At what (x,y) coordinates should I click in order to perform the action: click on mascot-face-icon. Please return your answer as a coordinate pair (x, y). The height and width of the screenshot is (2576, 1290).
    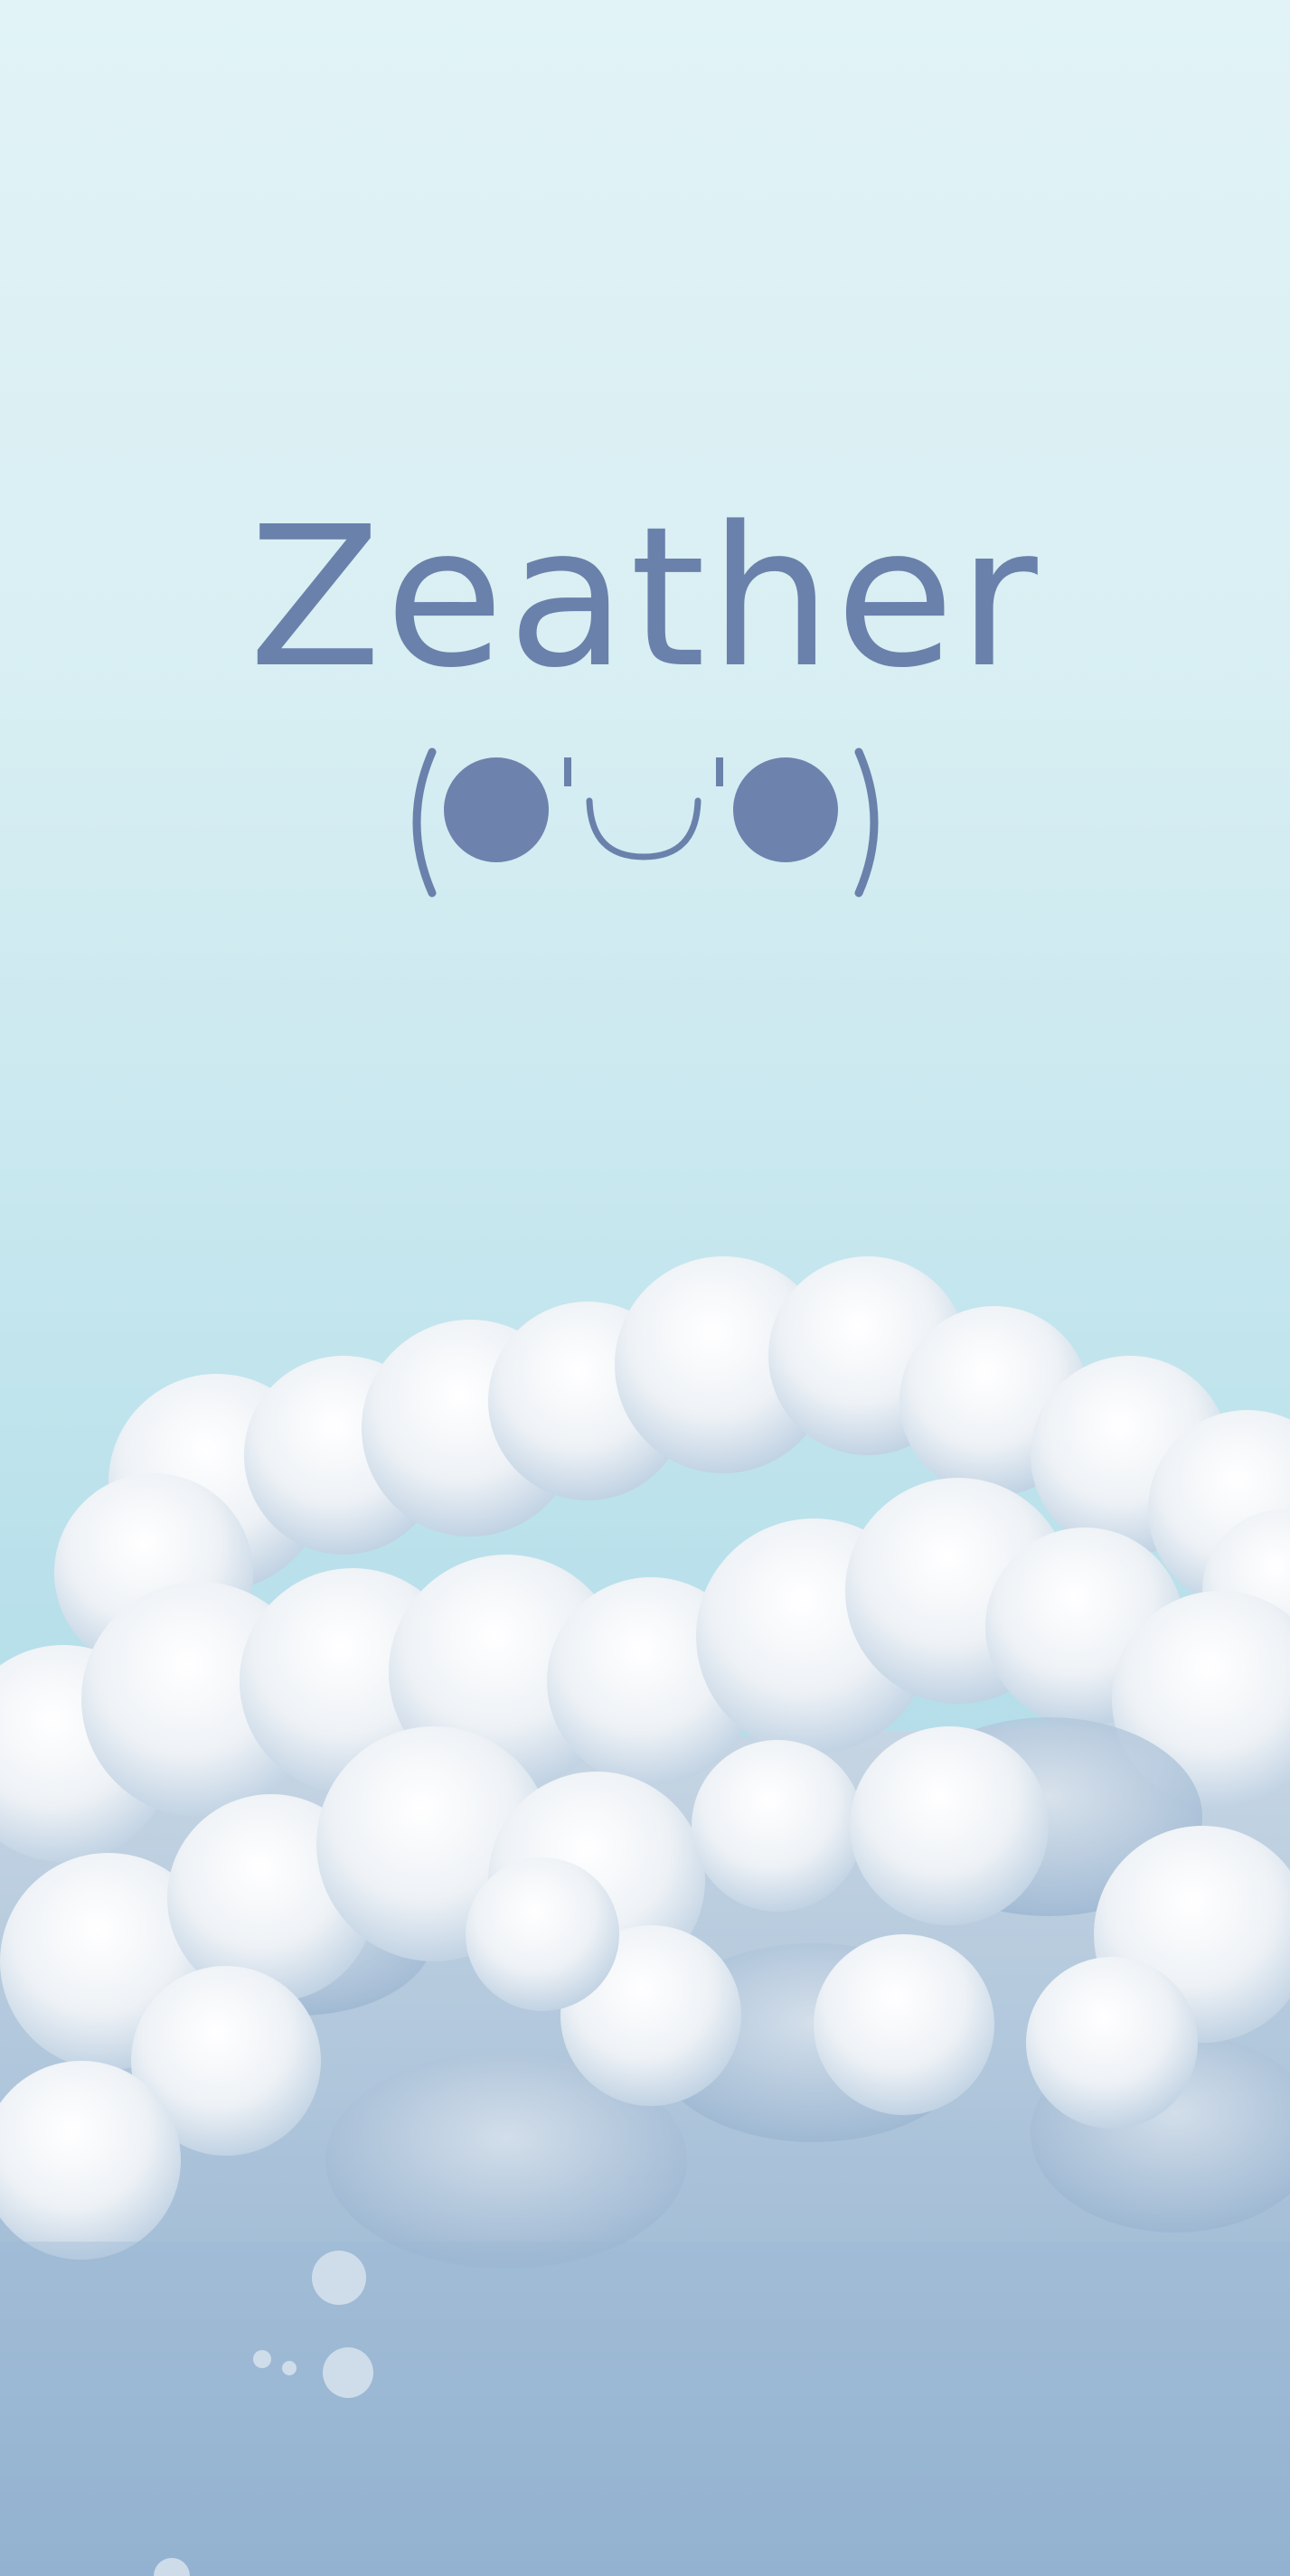
    Looking at the image, I should click on (645, 823).